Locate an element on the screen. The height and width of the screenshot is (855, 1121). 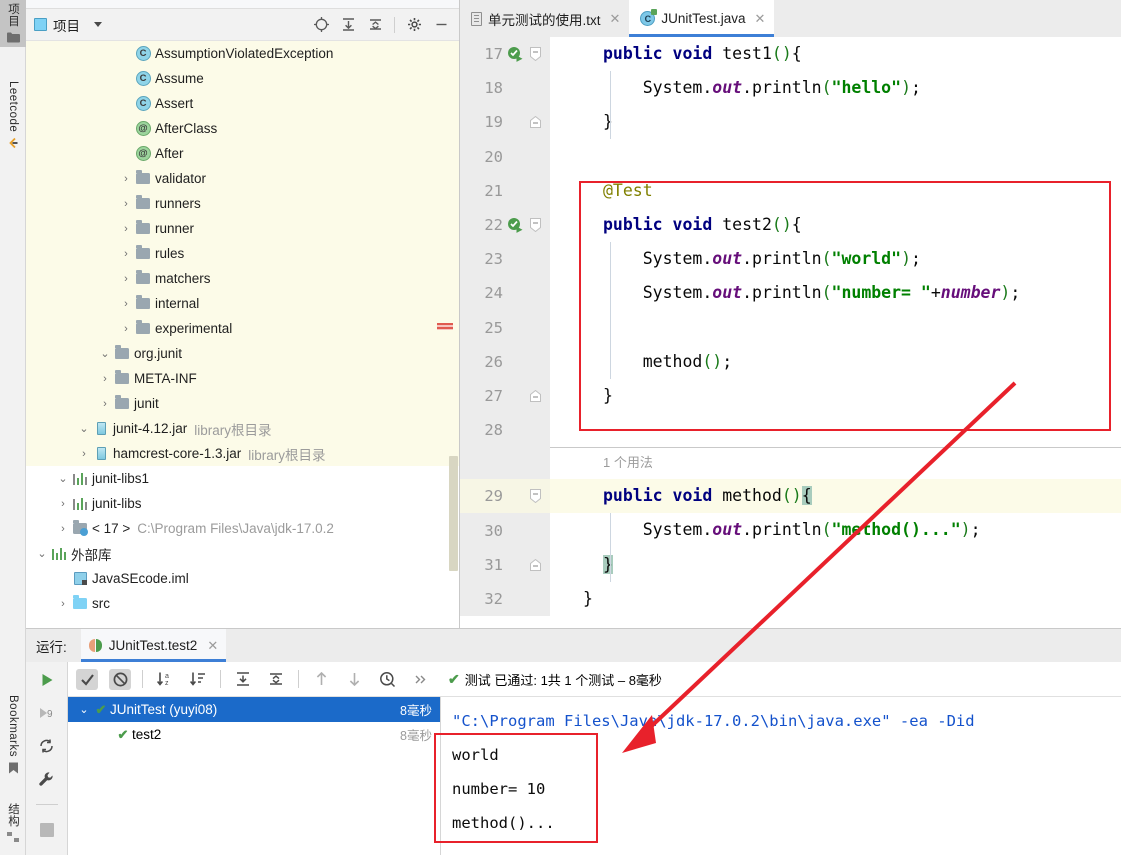
code-line: 27} is located at coordinates (790, 396).